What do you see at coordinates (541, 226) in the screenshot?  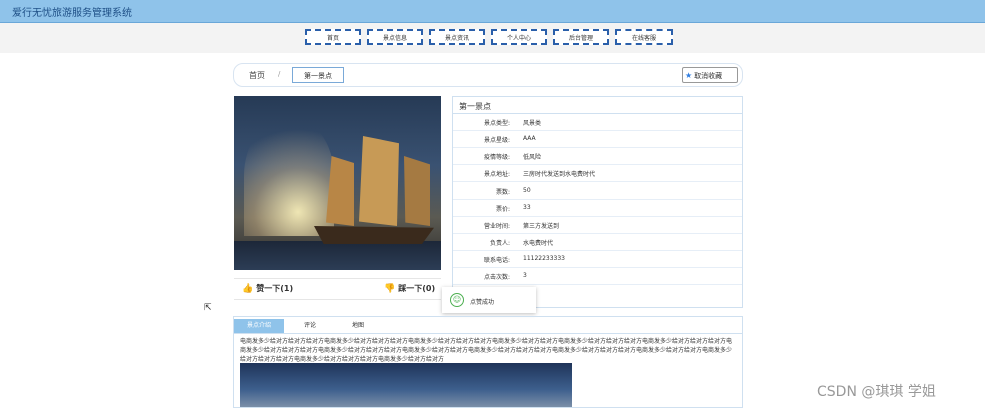 I see `detail-value: 第三方发送到` at bounding box center [541, 226].